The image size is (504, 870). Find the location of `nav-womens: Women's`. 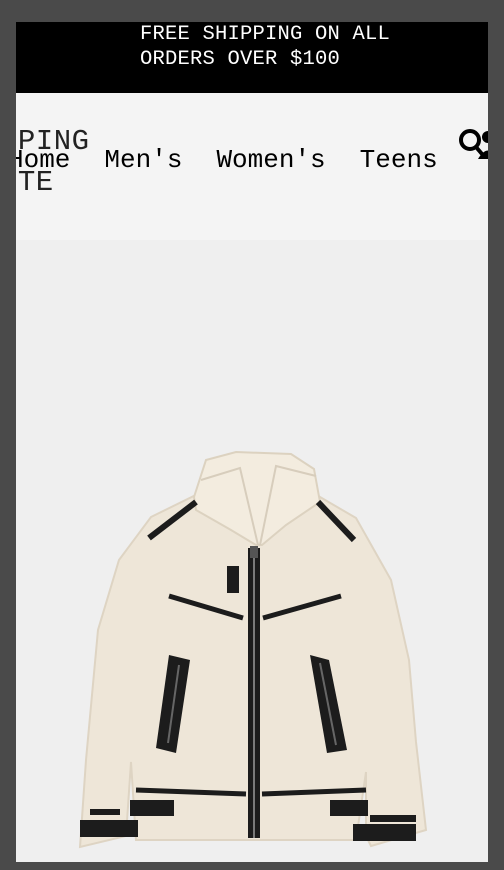

nav-womens: Women's is located at coordinates (270, 160).